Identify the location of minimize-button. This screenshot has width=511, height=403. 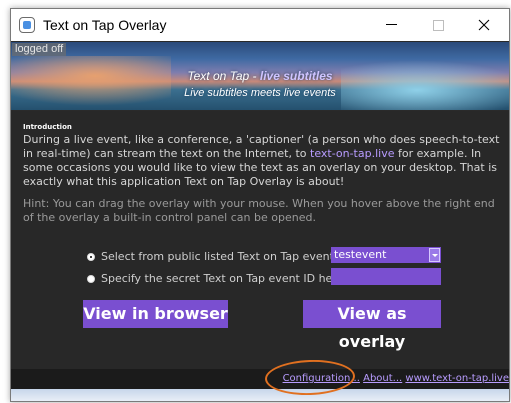
(392, 25).